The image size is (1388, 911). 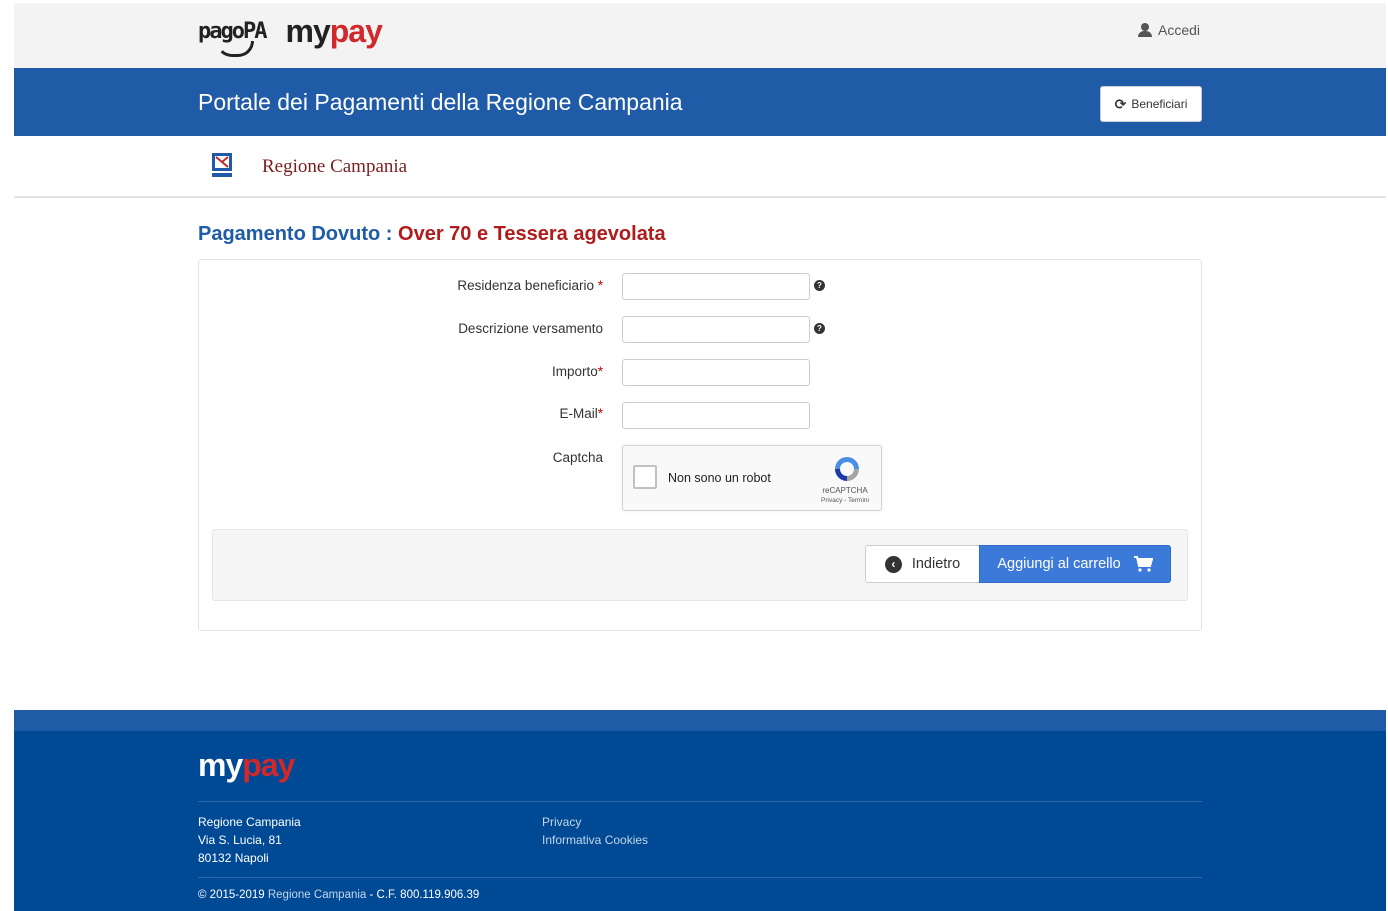 What do you see at coordinates (716, 372) in the screenshot?
I see `importo-input` at bounding box center [716, 372].